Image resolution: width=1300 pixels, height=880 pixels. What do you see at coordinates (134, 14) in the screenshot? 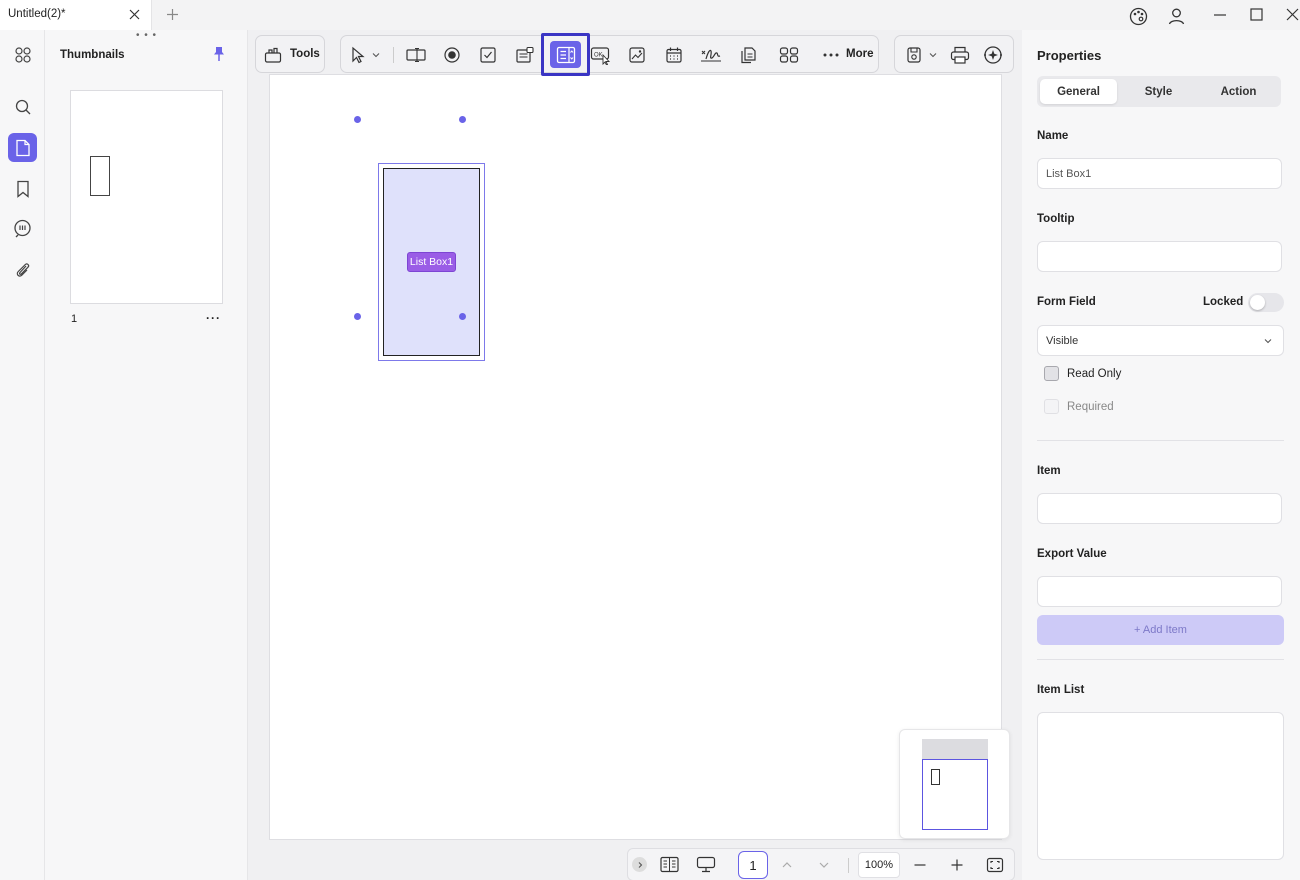
I see `close-tab-icon` at bounding box center [134, 14].